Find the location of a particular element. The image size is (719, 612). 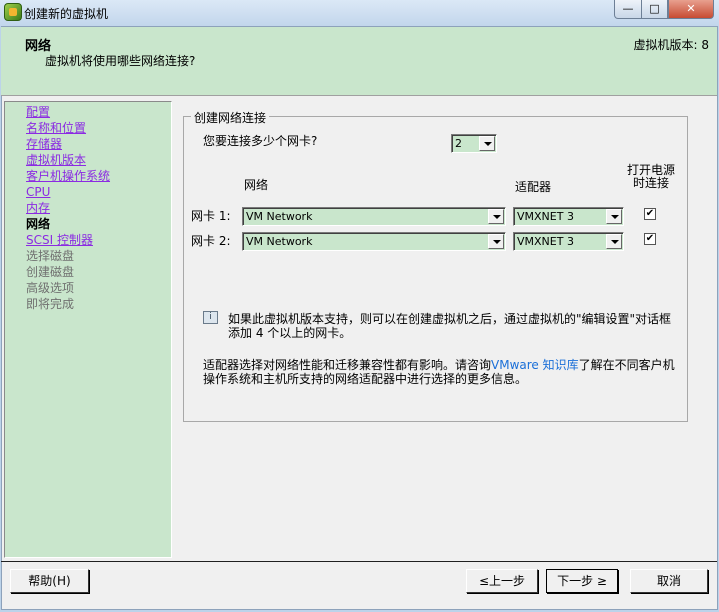

sidebar-item: 网络 is located at coordinates (38, 224).